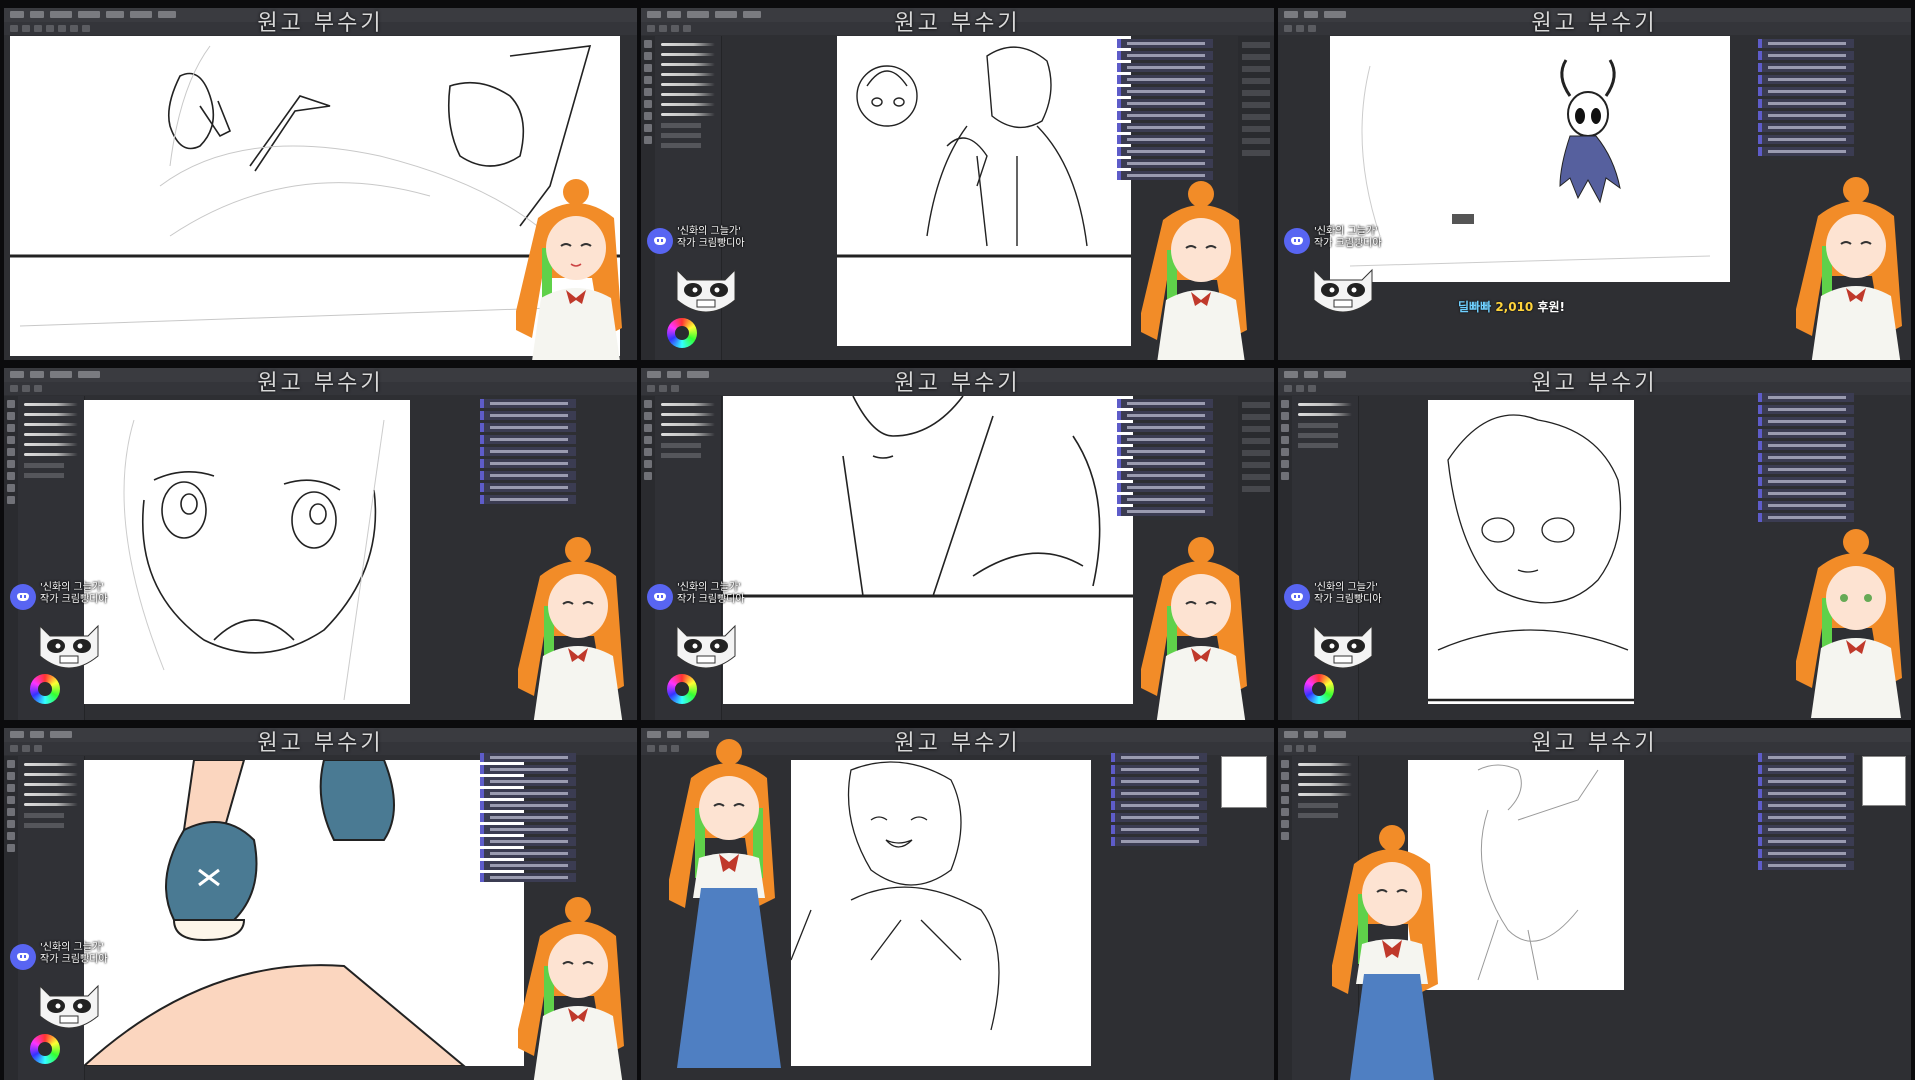 The height and width of the screenshot is (1080, 1915). I want to click on panel-7: 원고 부수기 '신화의 그늘가' 작가 크림빵디아, so click(320, 904).